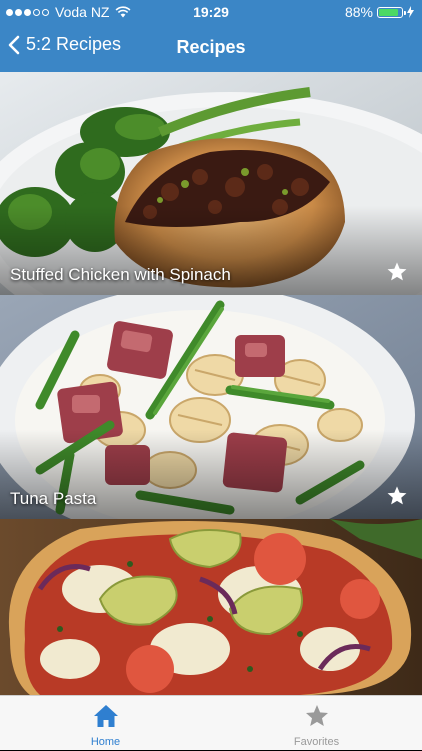 Image resolution: width=422 pixels, height=751 pixels. I want to click on battery-icon, so click(391, 12).